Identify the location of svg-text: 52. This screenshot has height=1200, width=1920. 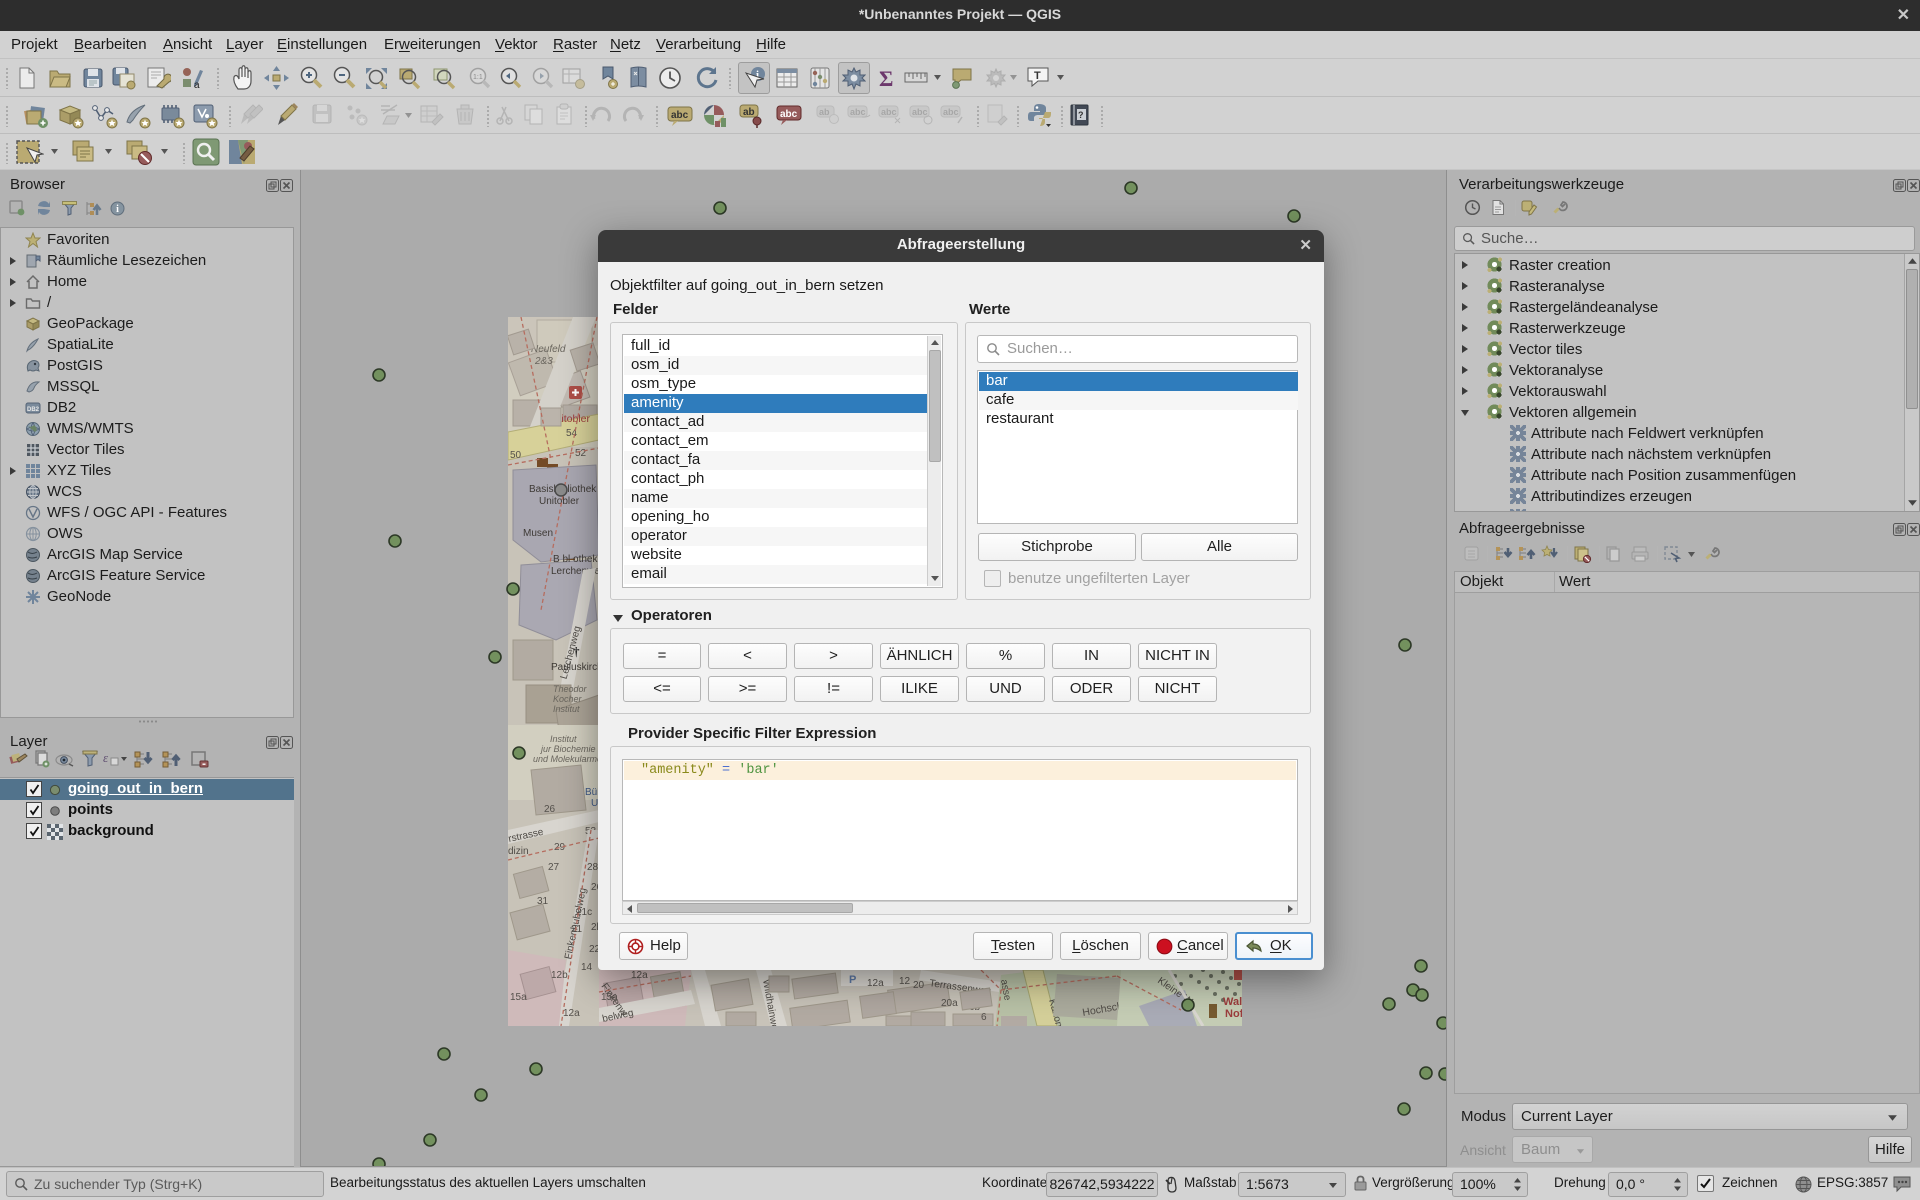
(581, 453).